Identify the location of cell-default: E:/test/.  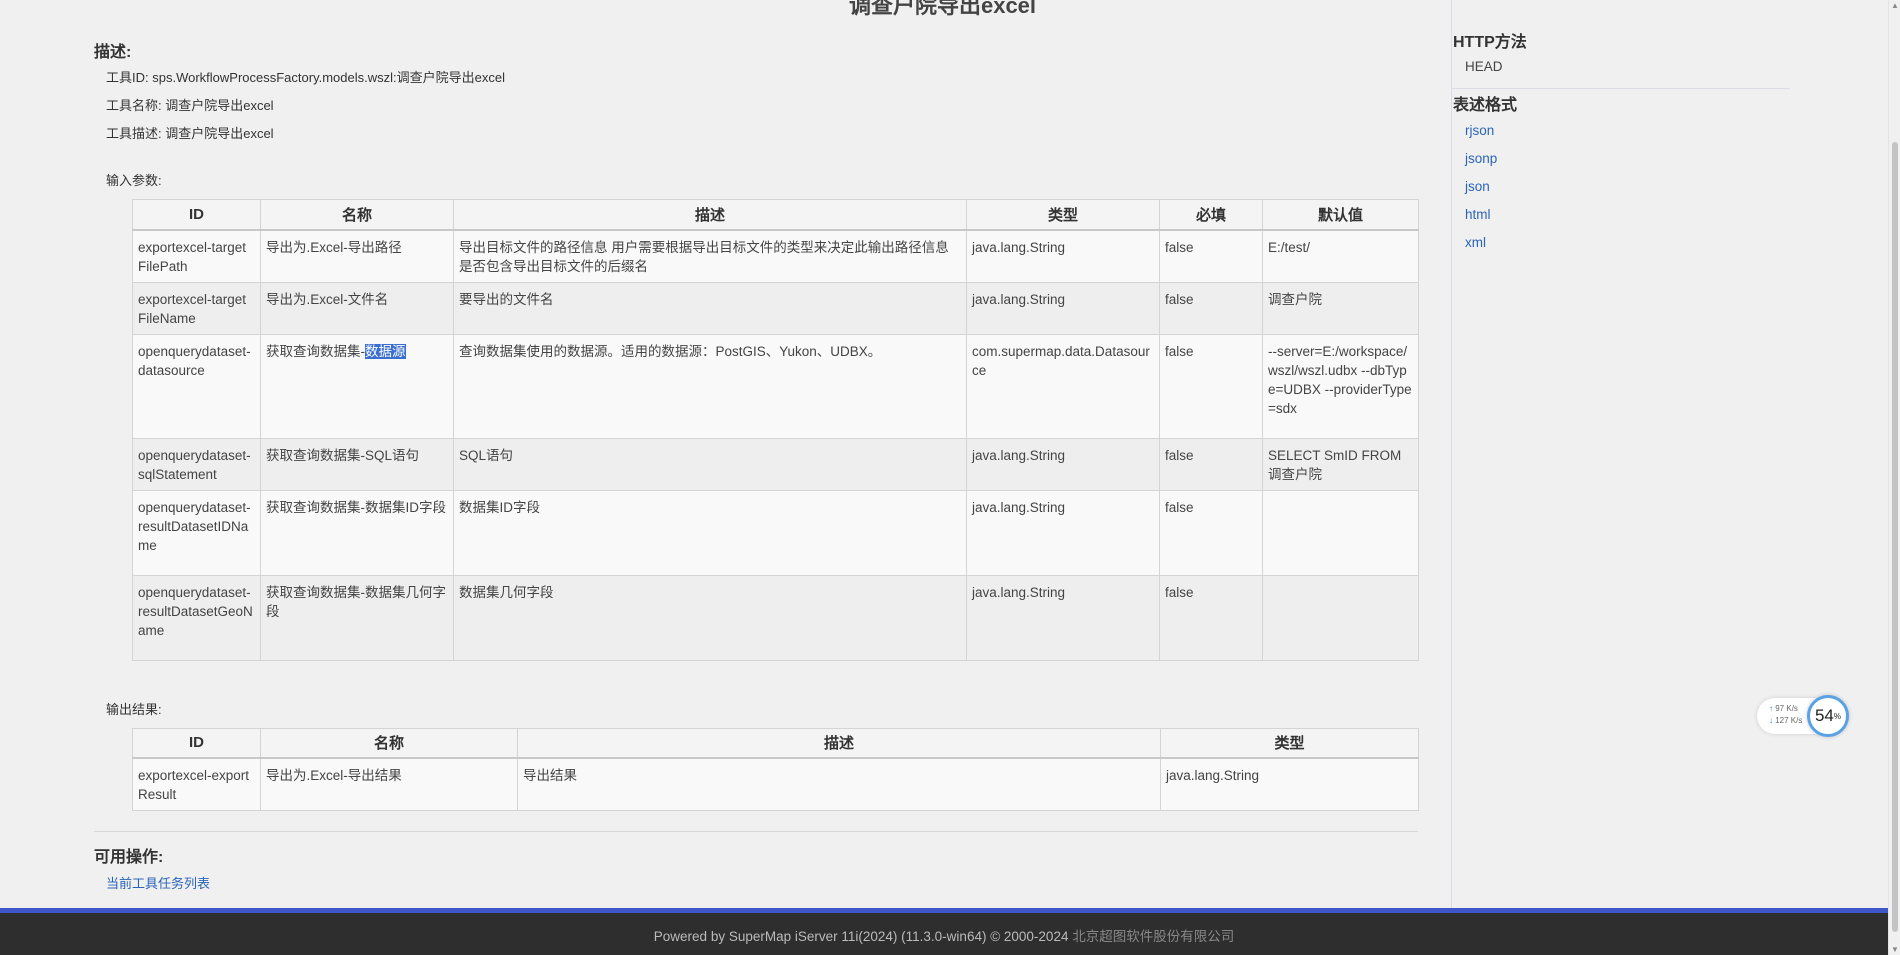
(1340, 256).